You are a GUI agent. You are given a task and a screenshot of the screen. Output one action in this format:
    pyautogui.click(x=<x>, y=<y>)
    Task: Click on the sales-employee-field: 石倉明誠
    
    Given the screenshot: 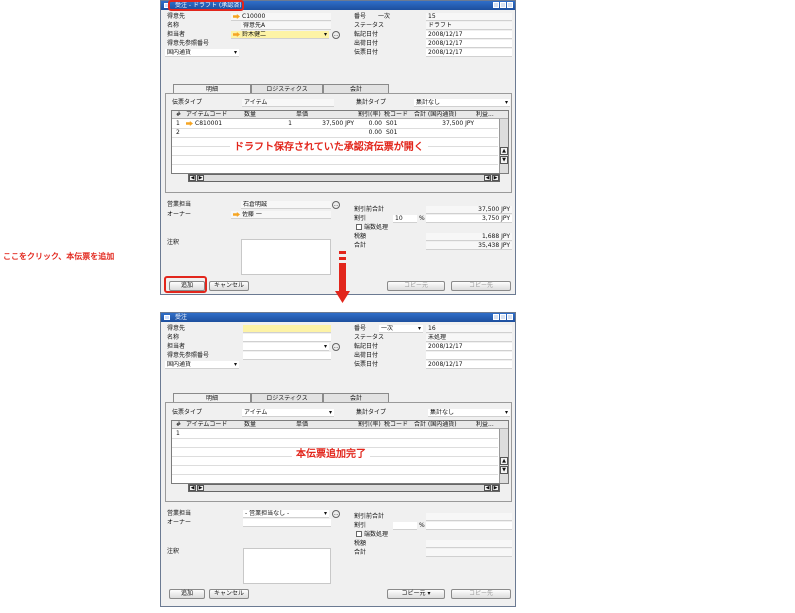 What is the action you would take?
    pyautogui.click(x=286, y=205)
    